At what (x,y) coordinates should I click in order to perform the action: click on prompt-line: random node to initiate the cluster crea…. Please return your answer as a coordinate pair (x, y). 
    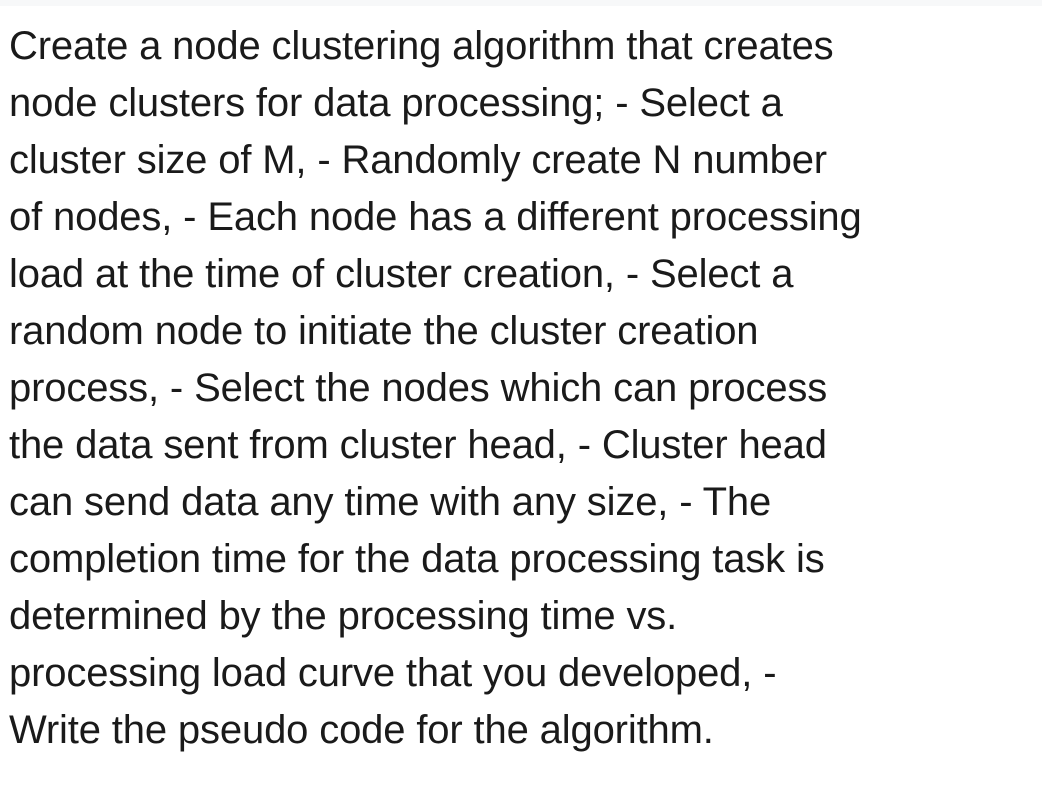
    Looking at the image, I should click on (384, 331).